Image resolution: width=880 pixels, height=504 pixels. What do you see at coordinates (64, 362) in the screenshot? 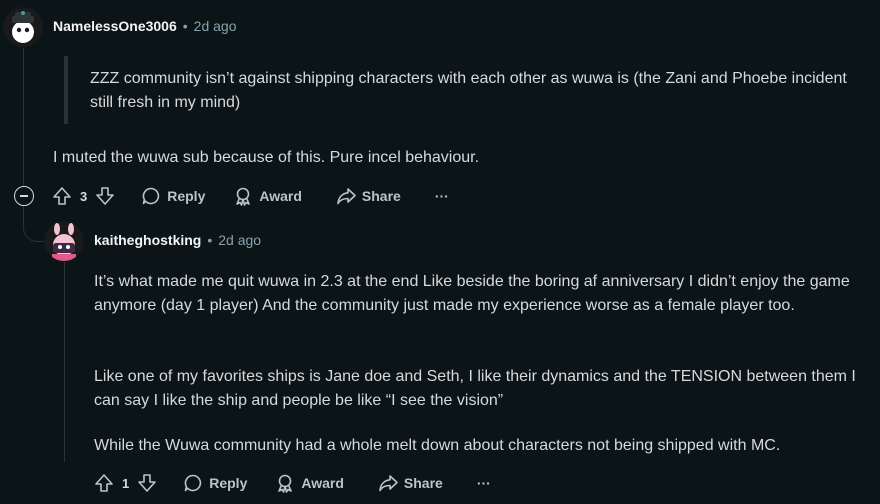
I see `reply-thread-line` at bounding box center [64, 362].